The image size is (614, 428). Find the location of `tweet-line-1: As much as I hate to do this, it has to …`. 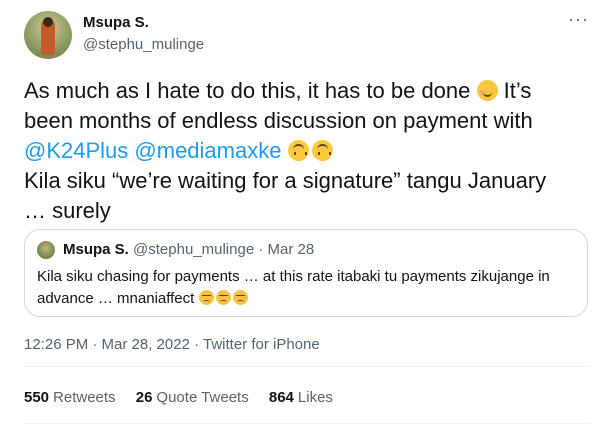

tweet-line-1: As much as I hate to do this, it has to … is located at coordinates (307, 91).